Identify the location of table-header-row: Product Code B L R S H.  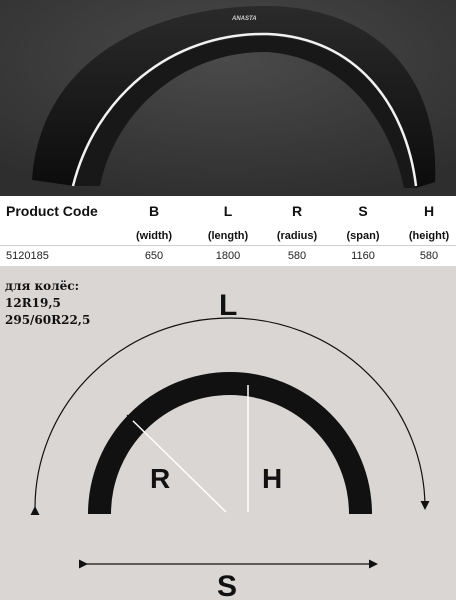
(228, 211).